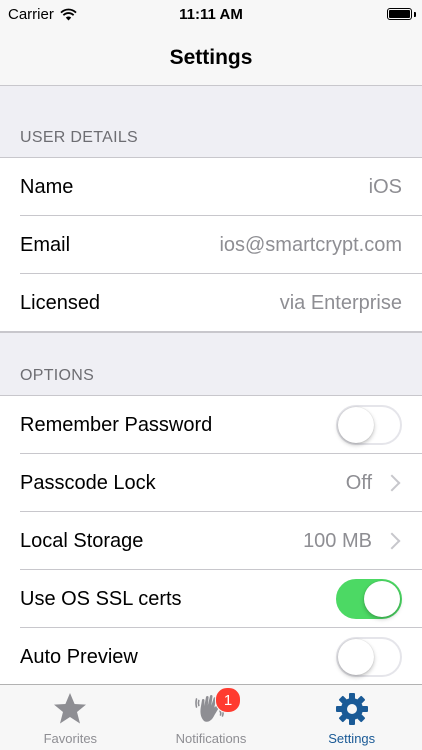 The width and height of the screenshot is (422, 750). I want to click on tab-favorites: Favorites, so click(70, 717).